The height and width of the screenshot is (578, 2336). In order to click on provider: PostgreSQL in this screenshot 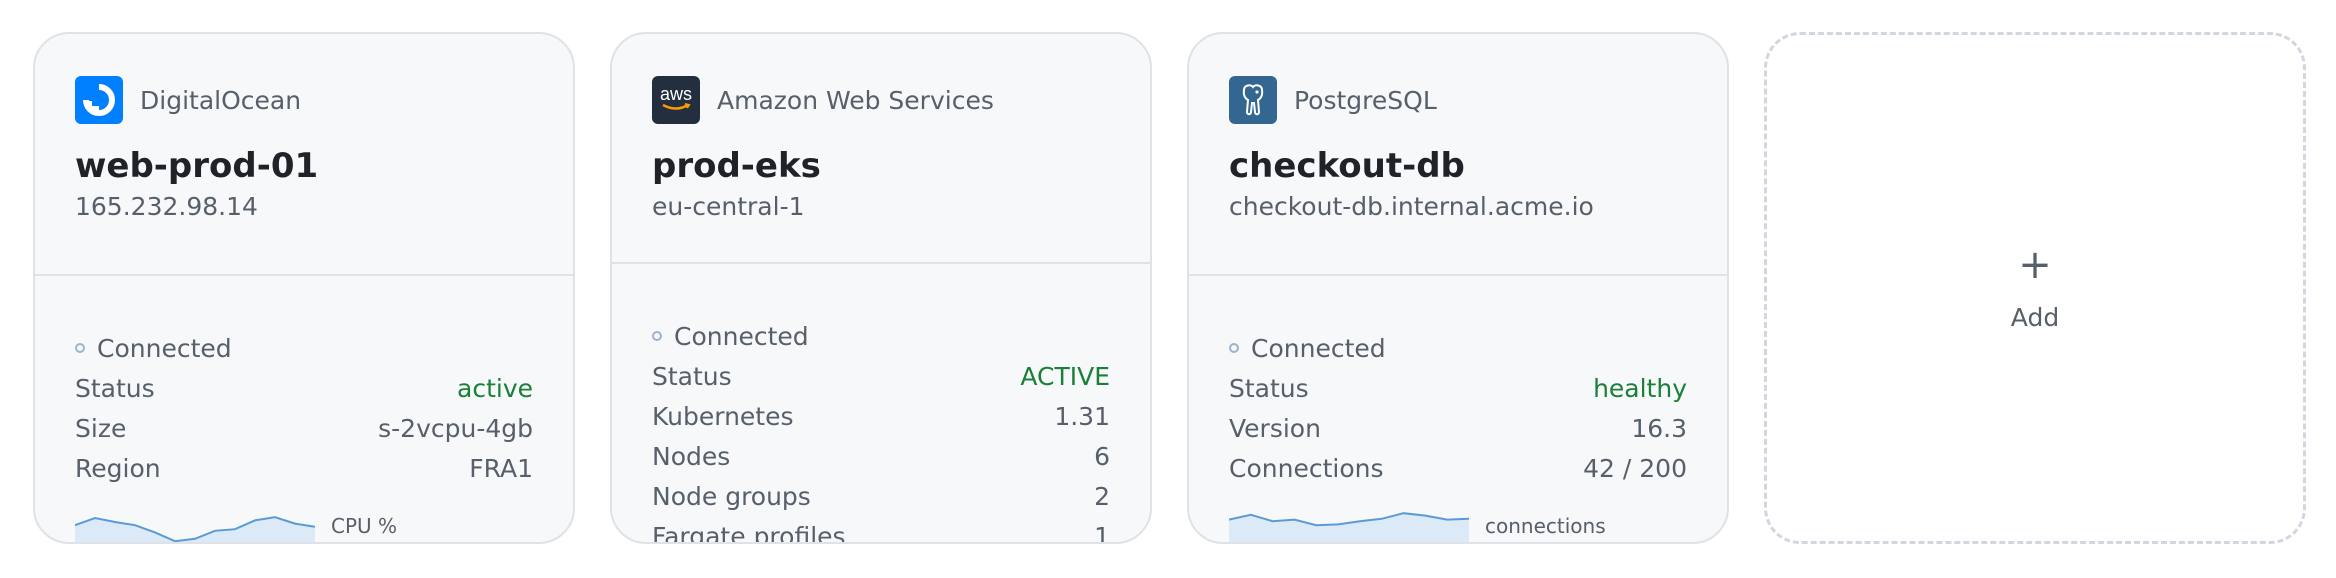, I will do `click(1333, 100)`.